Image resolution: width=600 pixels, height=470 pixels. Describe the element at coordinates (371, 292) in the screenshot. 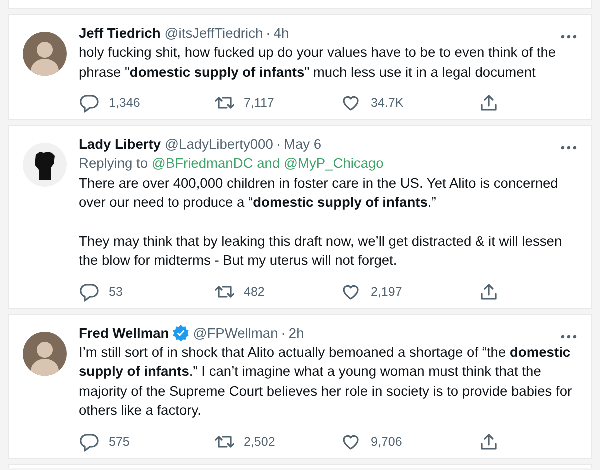

I see `like-button: 2,197` at that location.